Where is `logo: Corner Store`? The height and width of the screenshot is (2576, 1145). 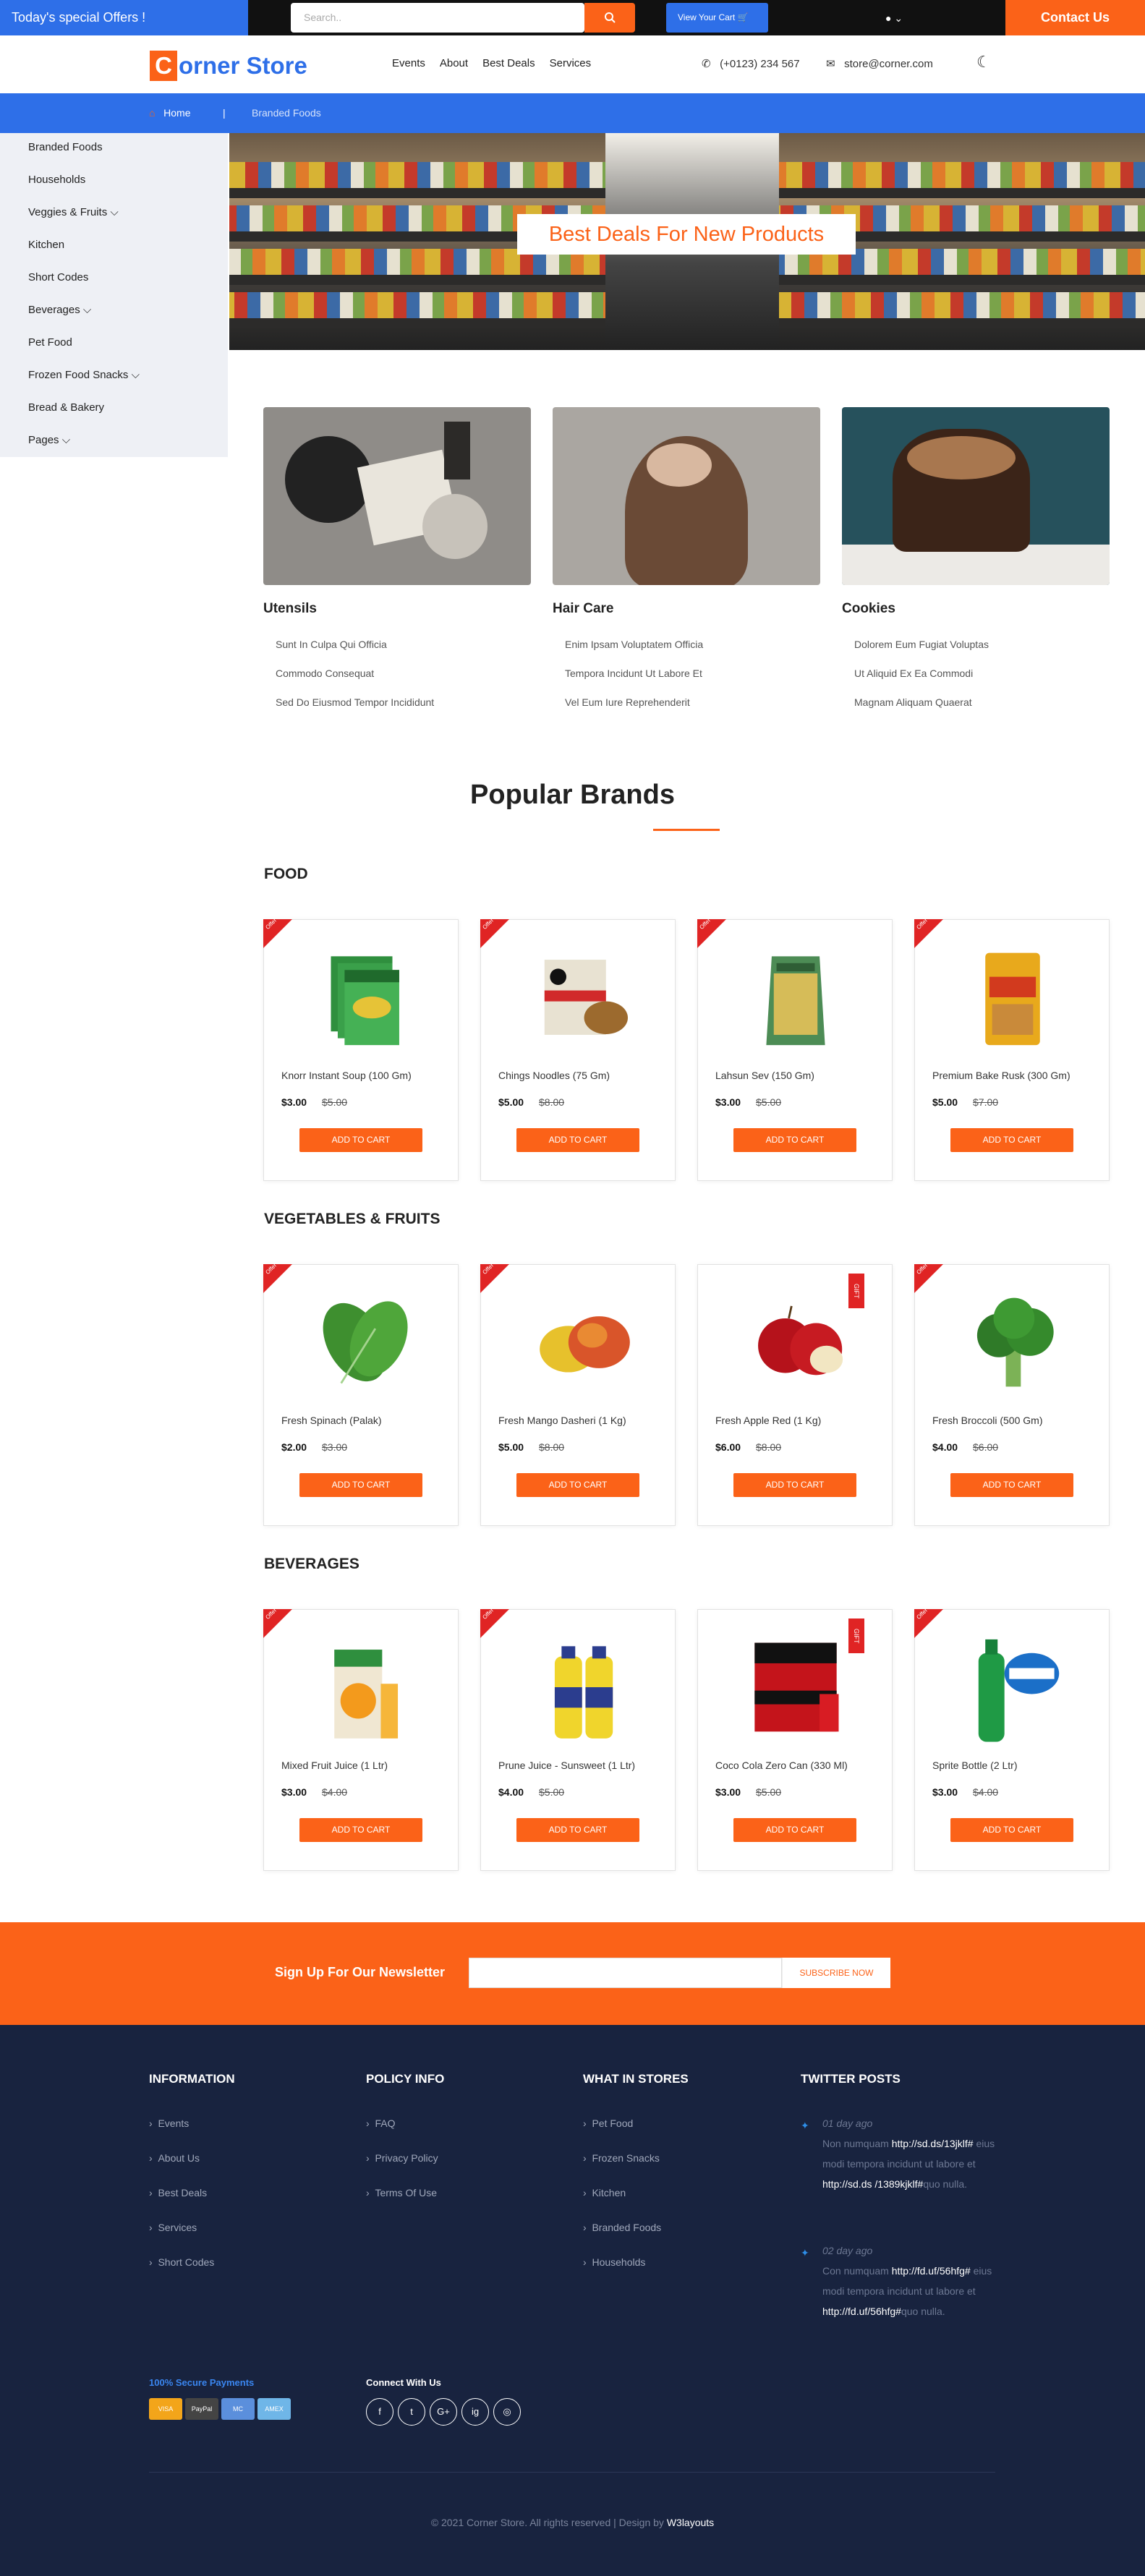 logo: Corner Store is located at coordinates (228, 66).